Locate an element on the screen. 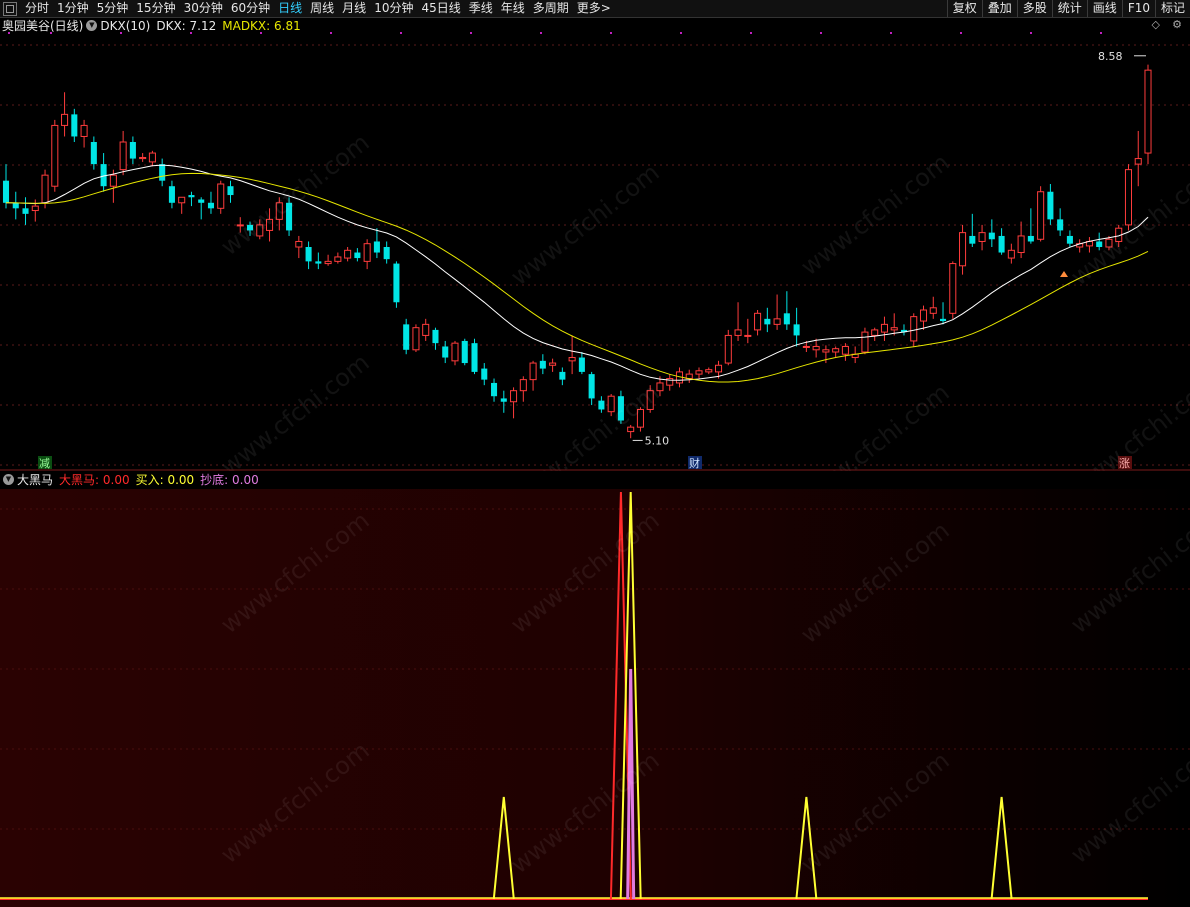 This screenshot has width=1190, height=907. toolbar-button-5: F10 is located at coordinates (1138, 8).